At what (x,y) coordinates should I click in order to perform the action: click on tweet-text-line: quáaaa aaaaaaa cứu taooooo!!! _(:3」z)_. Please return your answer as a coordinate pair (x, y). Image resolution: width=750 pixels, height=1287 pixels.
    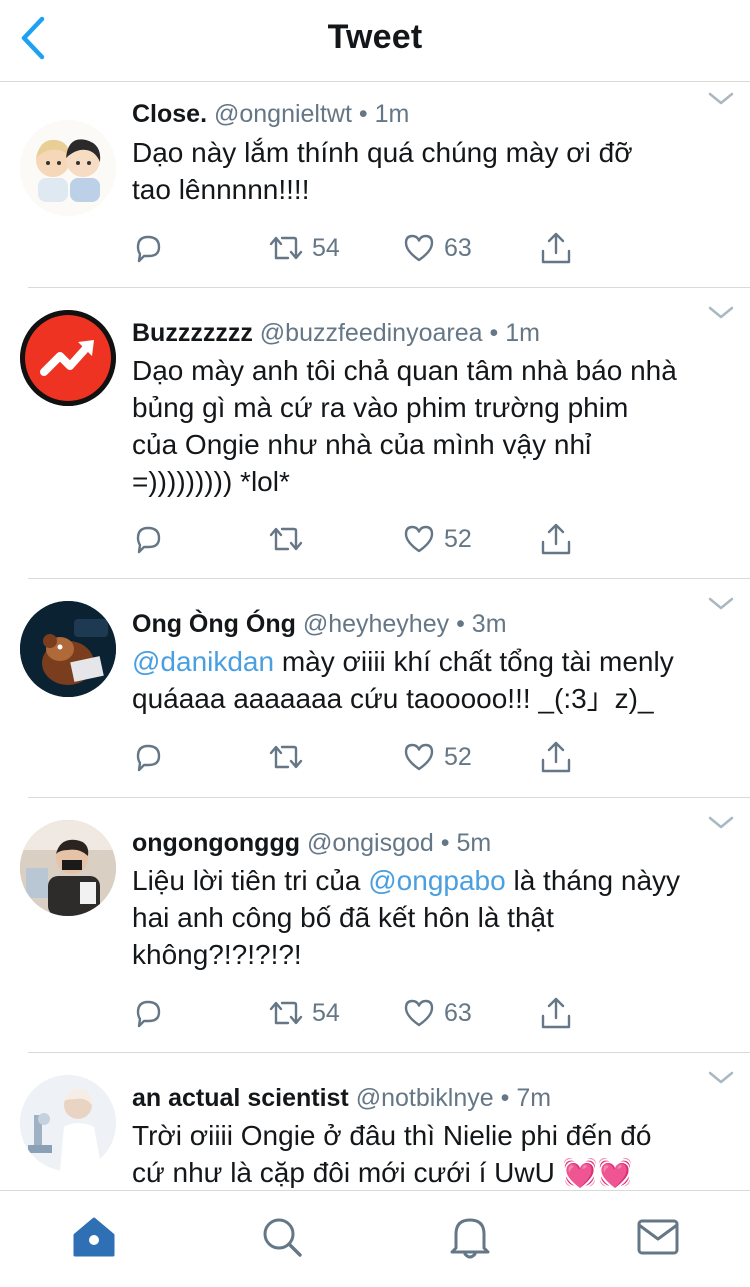
    Looking at the image, I should click on (393, 698).